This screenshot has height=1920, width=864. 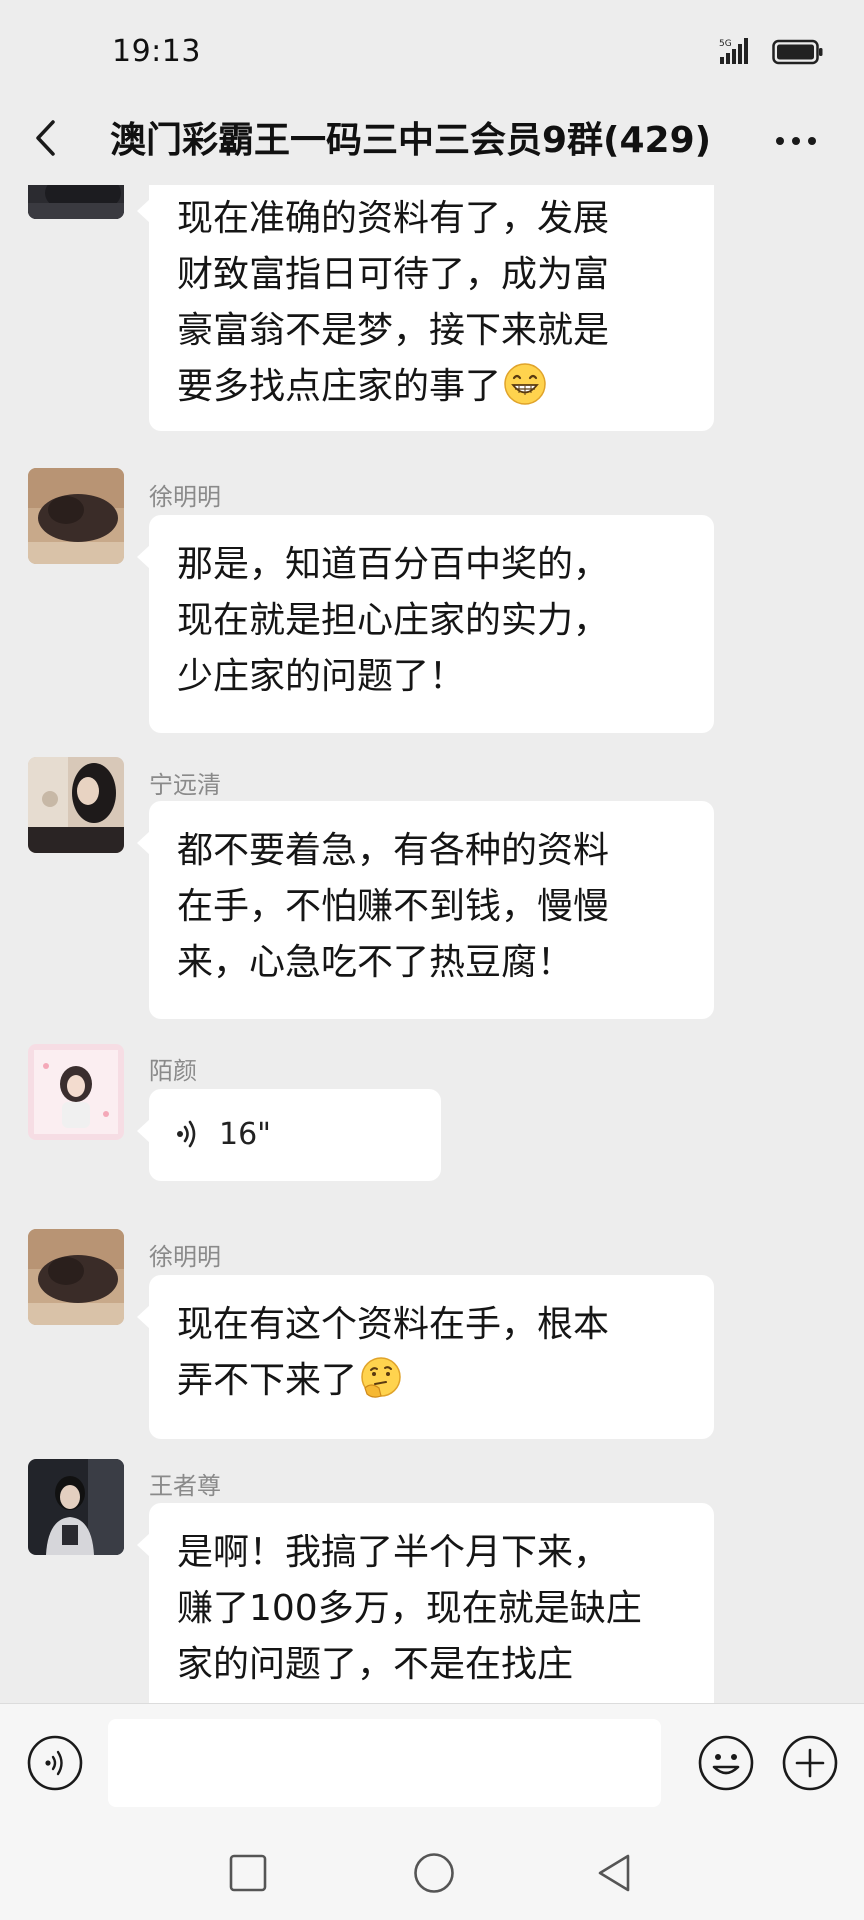 What do you see at coordinates (525, 384) in the screenshot?
I see `grin-emoji` at bounding box center [525, 384].